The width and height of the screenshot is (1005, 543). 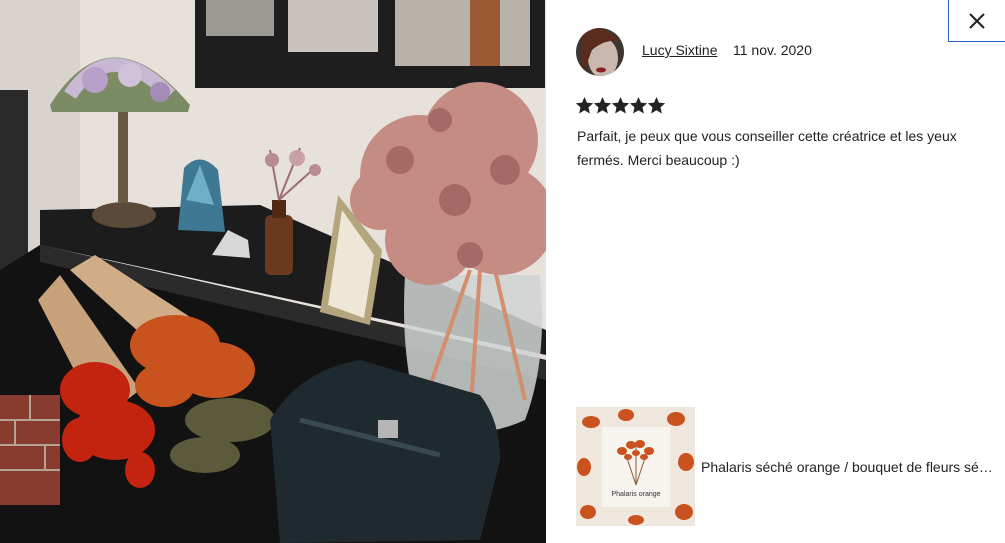 I want to click on star-rating, so click(x=620, y=105).